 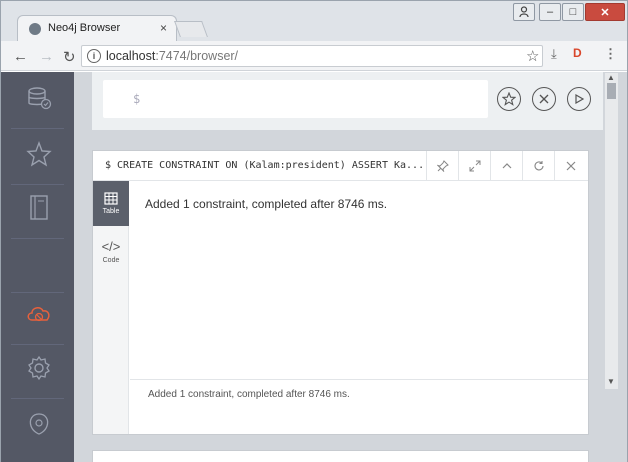 I want to click on address-bar: i localhost:7474/browser/ ☆, so click(x=312, y=56).